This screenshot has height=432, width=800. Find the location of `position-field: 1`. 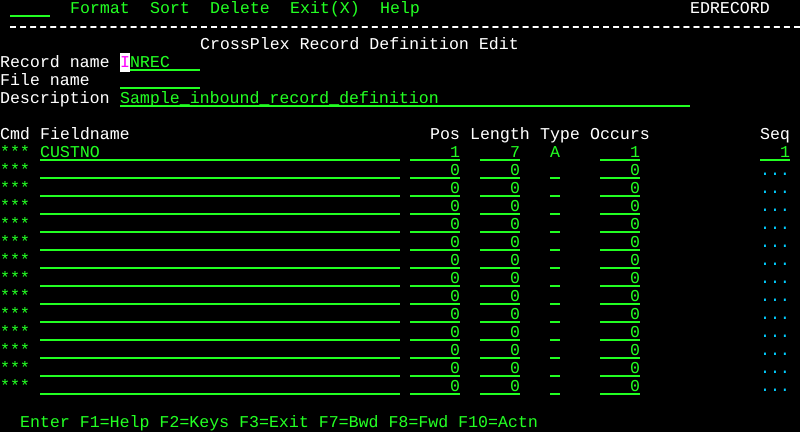

position-field: 1 is located at coordinates (435, 152).